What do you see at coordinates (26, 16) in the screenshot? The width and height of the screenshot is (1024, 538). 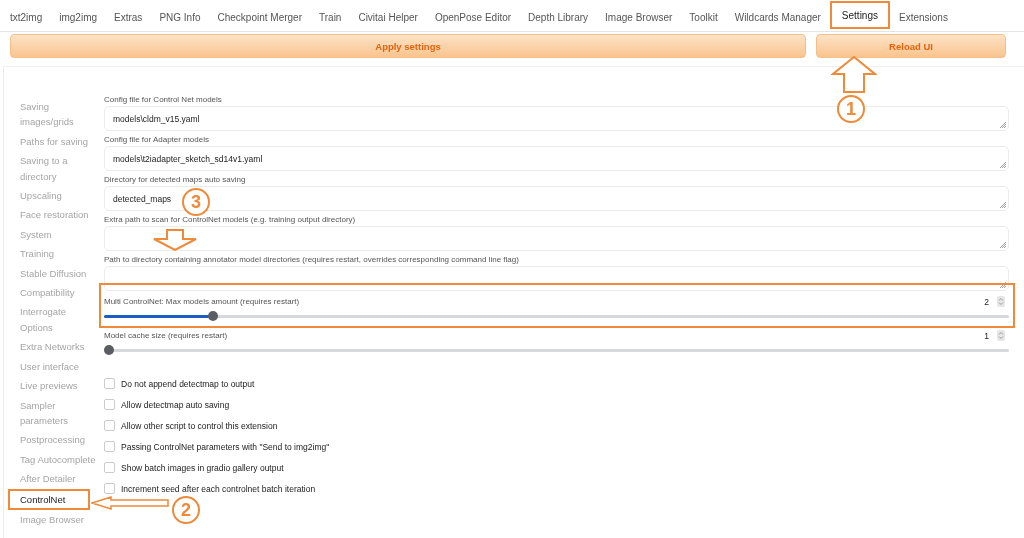 I see `tab: txt2img` at bounding box center [26, 16].